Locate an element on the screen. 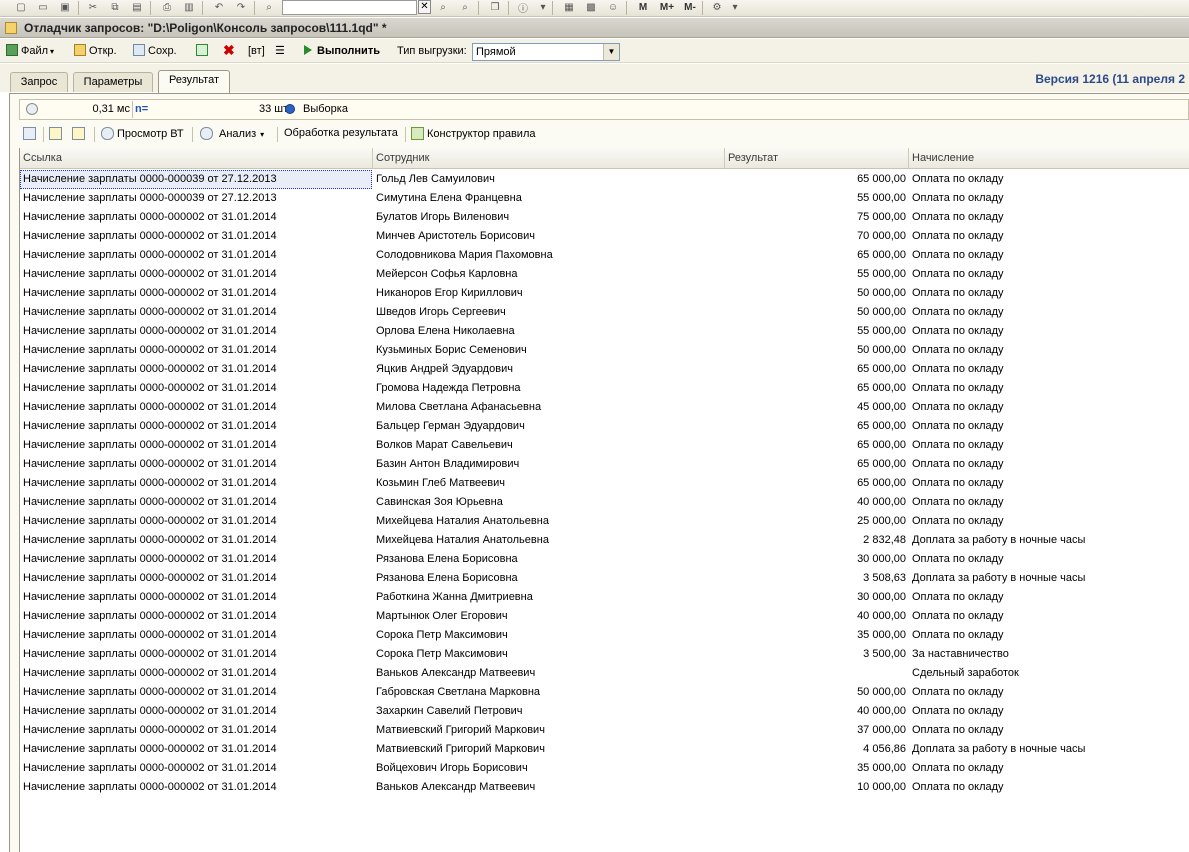 This screenshot has width=1189, height=852. cell-result: 70 000,00 is located at coordinates (816, 236).